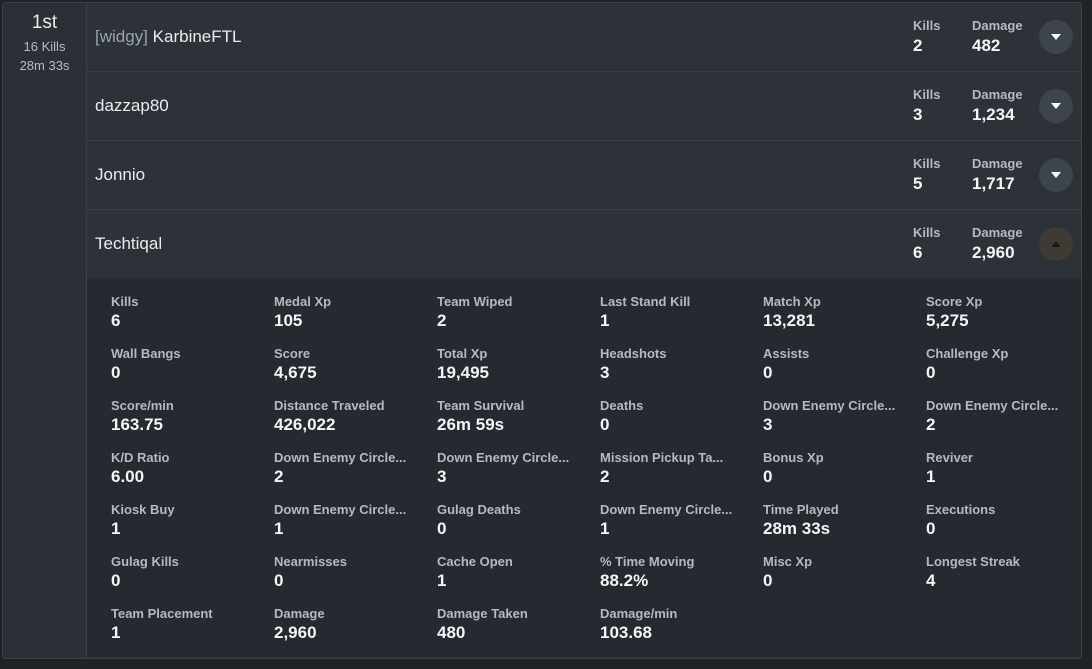 Image resolution: width=1092 pixels, height=669 pixels. I want to click on stat-value: 19,495, so click(463, 372).